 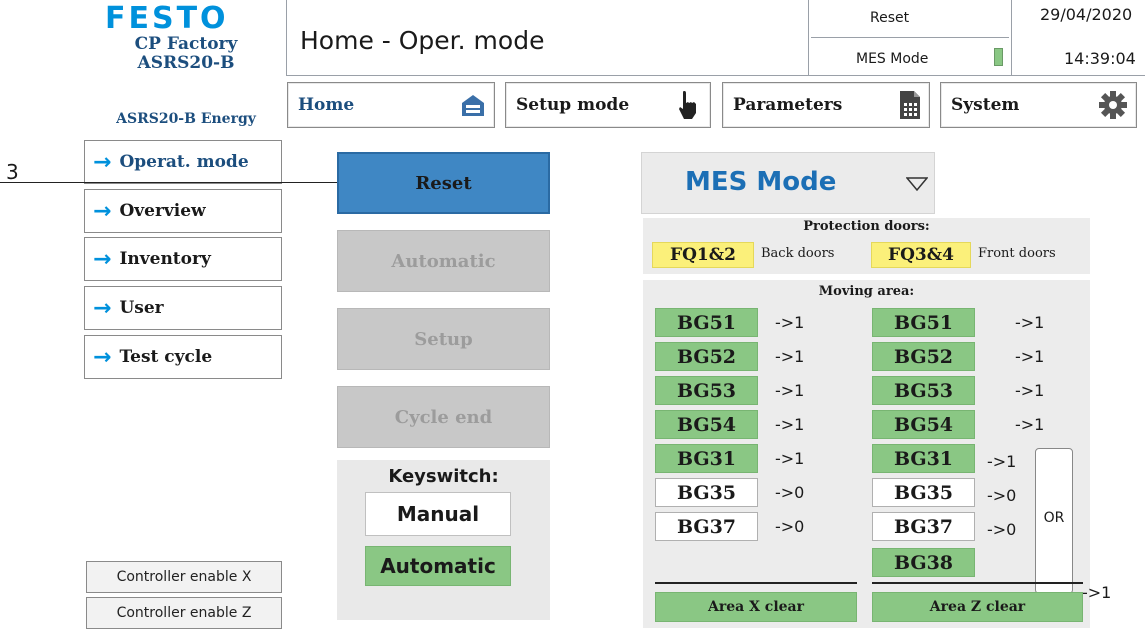 I want to click on sidebar-item-overview: → Overview, so click(x=183, y=211).